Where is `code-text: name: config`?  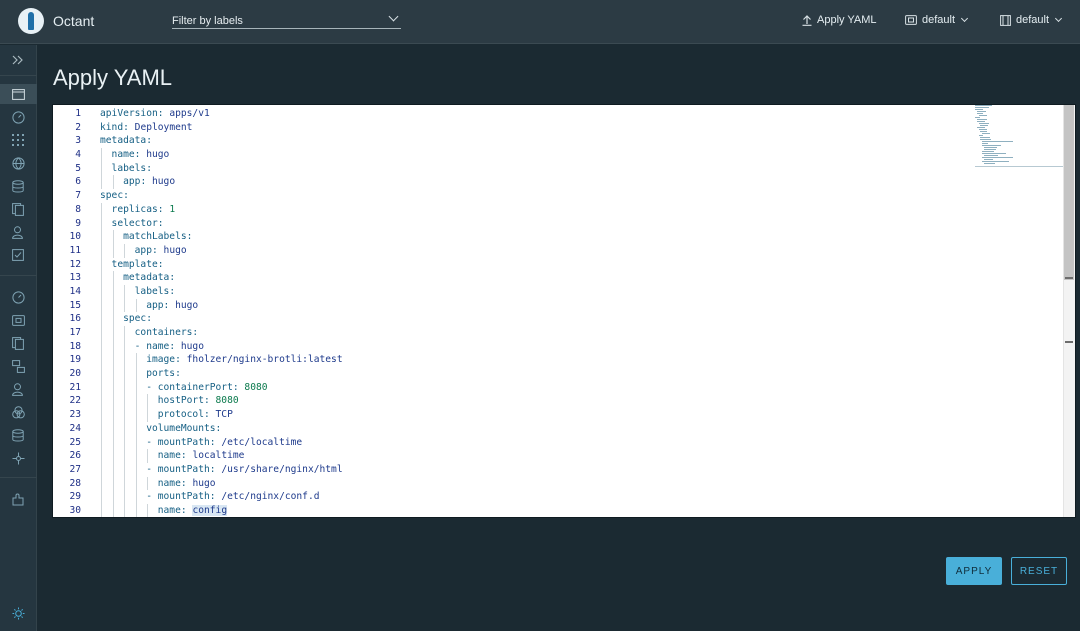 code-text: name: config is located at coordinates (164, 510).